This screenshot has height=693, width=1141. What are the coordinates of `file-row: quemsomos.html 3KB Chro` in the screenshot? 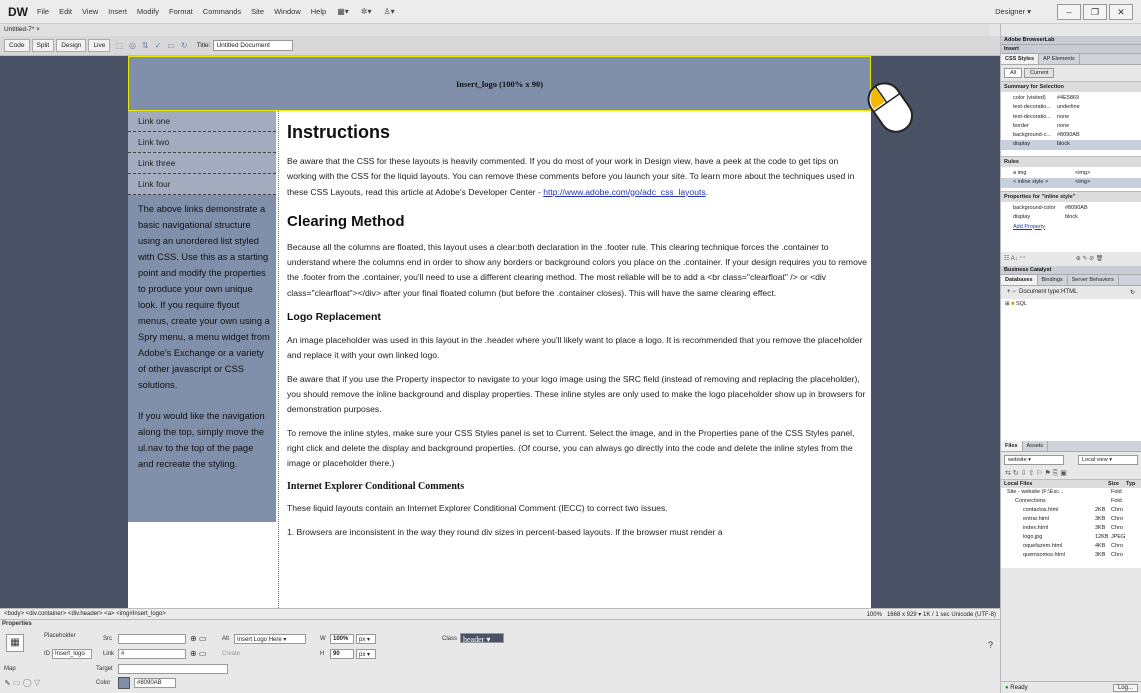 It's located at (1071, 555).